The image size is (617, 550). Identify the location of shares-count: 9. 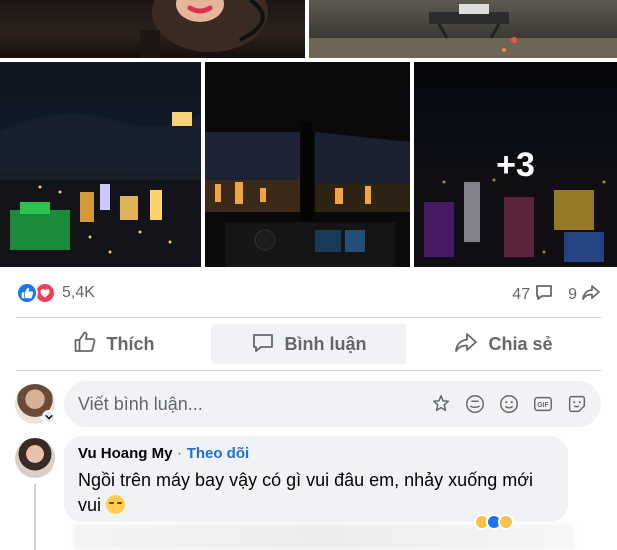
(572, 295).